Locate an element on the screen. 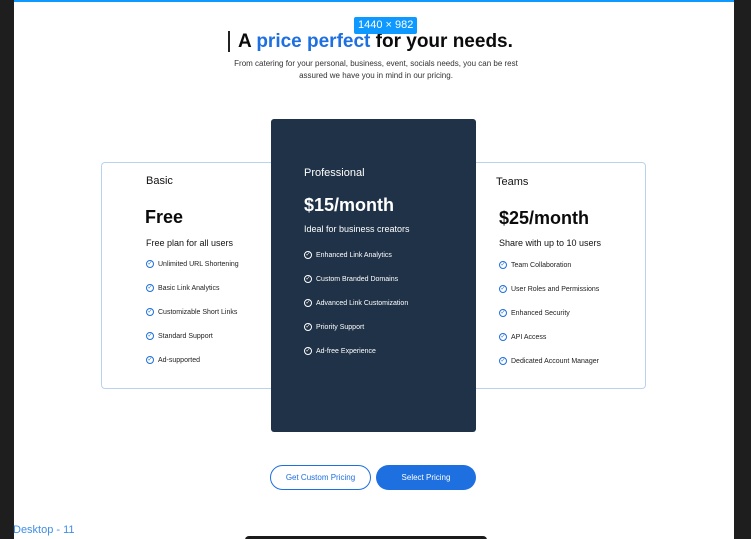 The width and height of the screenshot is (751, 539). feature-item: ✓ Ad-free Experience is located at coordinates (340, 351).